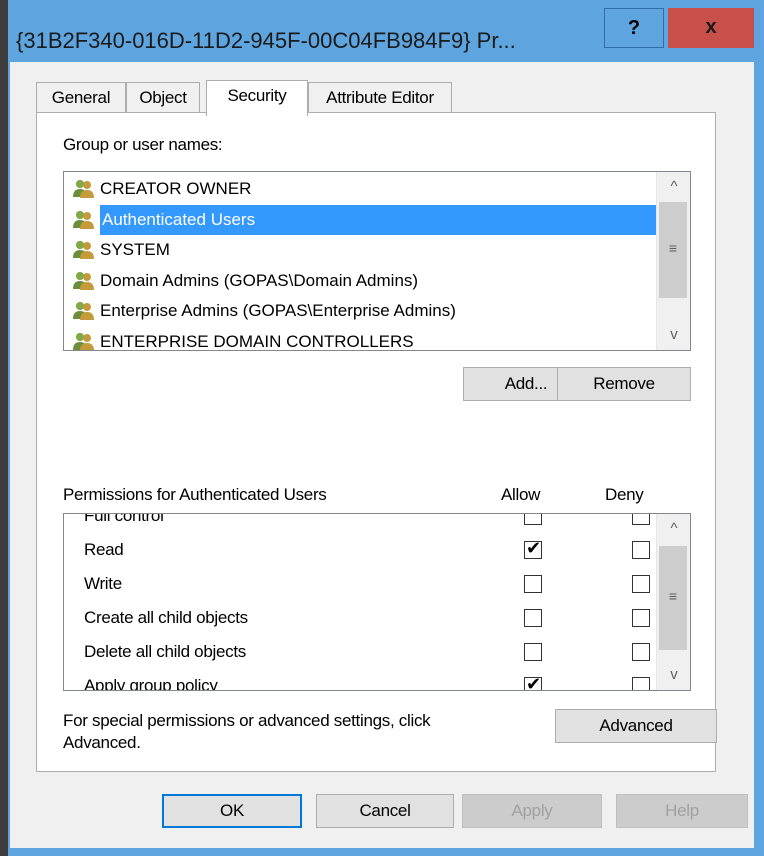  What do you see at coordinates (176, 188) in the screenshot?
I see `user-name-label: CREATOR OWNER` at bounding box center [176, 188].